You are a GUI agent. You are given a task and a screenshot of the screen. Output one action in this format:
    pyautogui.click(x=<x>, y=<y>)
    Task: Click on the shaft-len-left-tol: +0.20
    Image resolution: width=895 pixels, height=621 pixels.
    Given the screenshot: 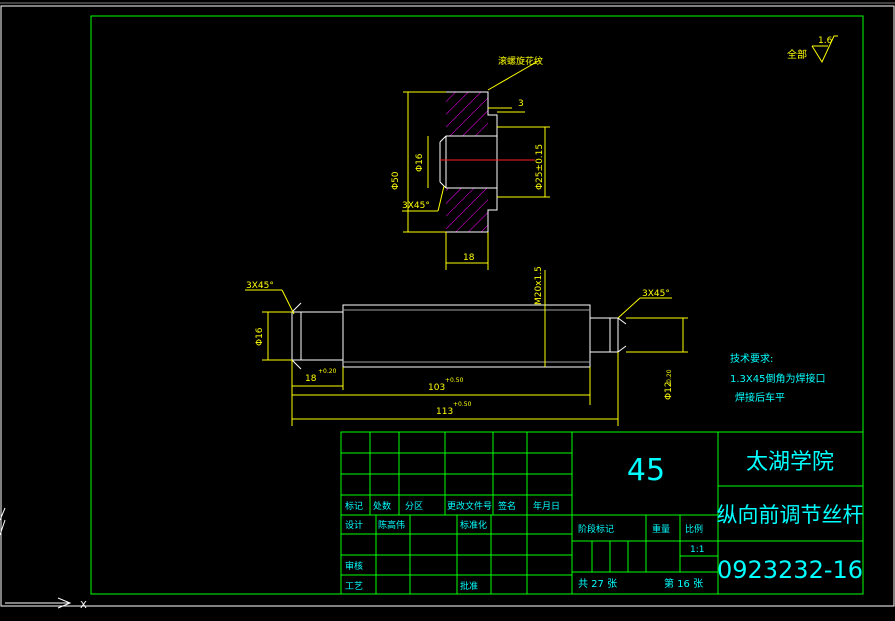 What is the action you would take?
    pyautogui.click(x=327, y=371)
    